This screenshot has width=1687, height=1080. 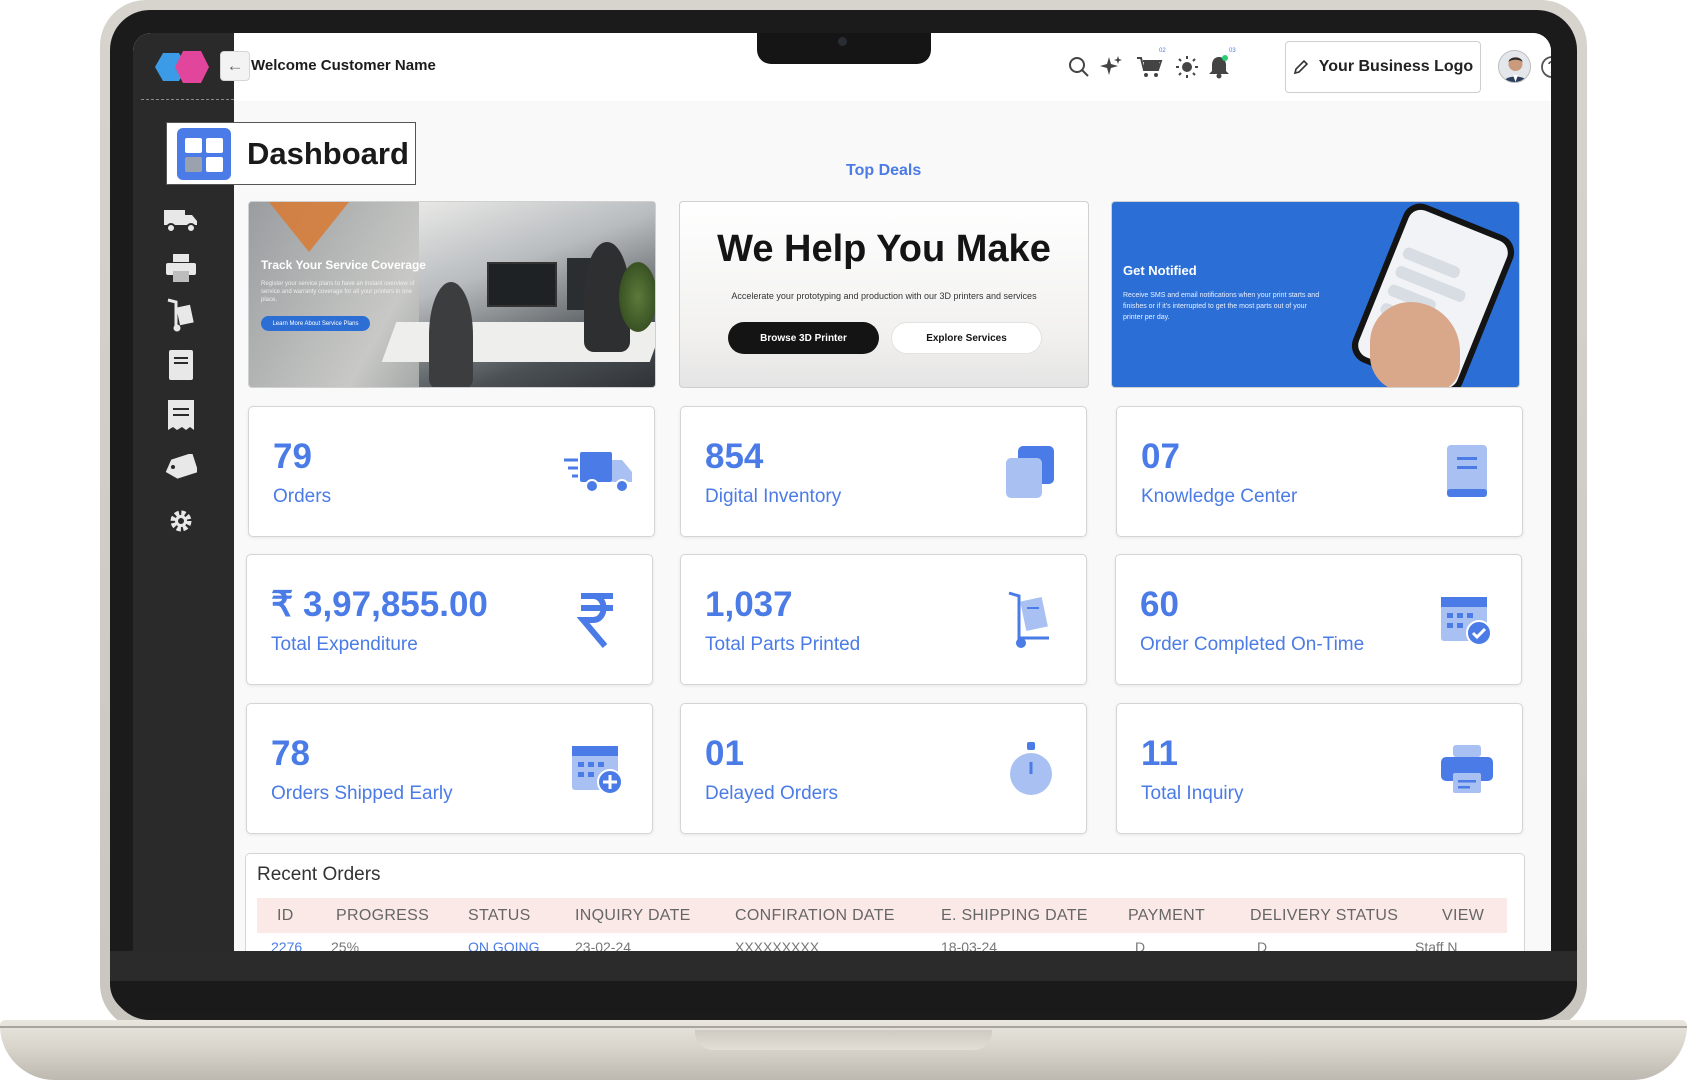 I want to click on theme-toggle-button, so click(x=1187, y=67).